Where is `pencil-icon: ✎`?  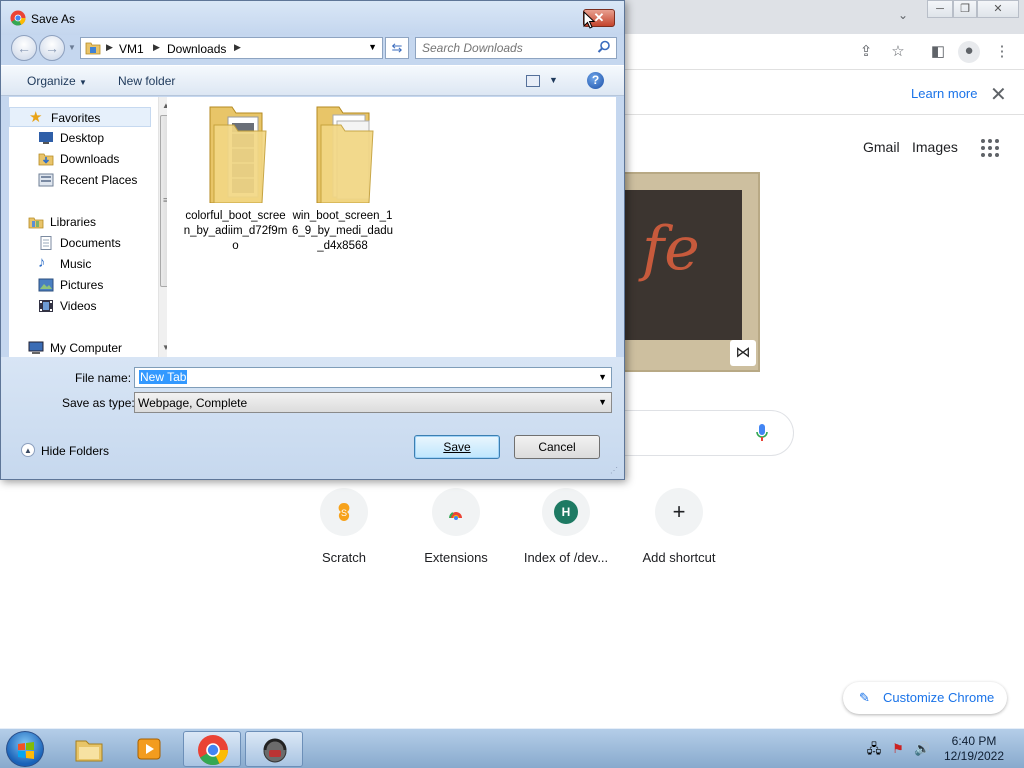
pencil-icon: ✎ is located at coordinates (864, 697).